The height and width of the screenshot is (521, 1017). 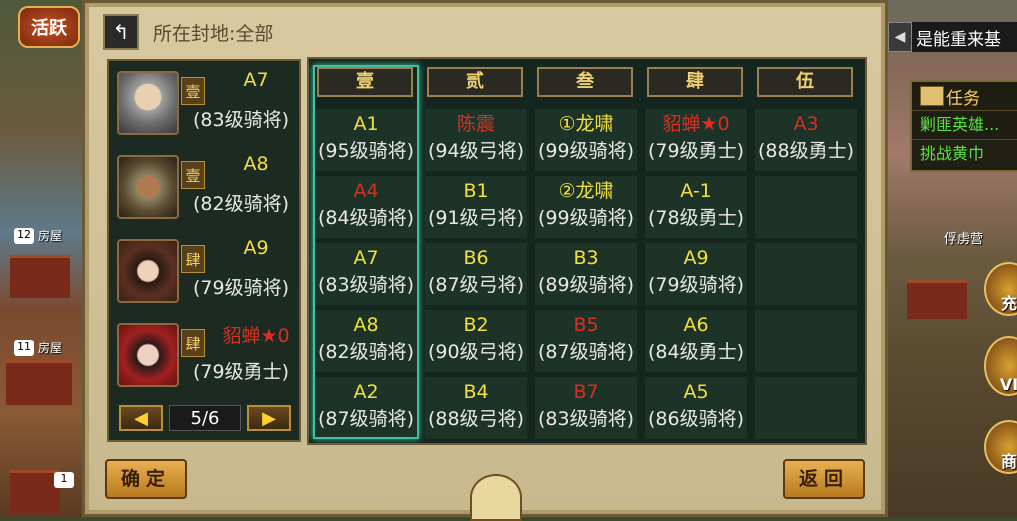 What do you see at coordinates (193, 259) in the screenshot?
I see `rank-badge: 肆` at bounding box center [193, 259].